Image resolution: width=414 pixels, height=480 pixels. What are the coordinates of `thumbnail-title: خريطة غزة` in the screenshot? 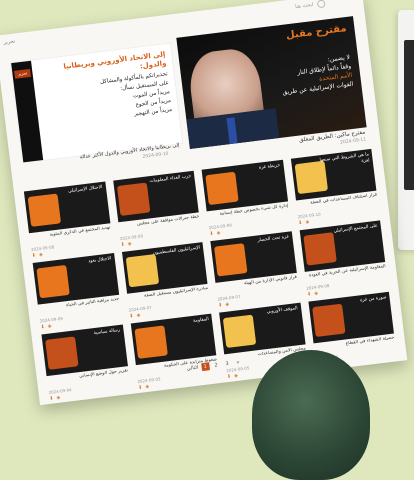 It's located at (269, 167).